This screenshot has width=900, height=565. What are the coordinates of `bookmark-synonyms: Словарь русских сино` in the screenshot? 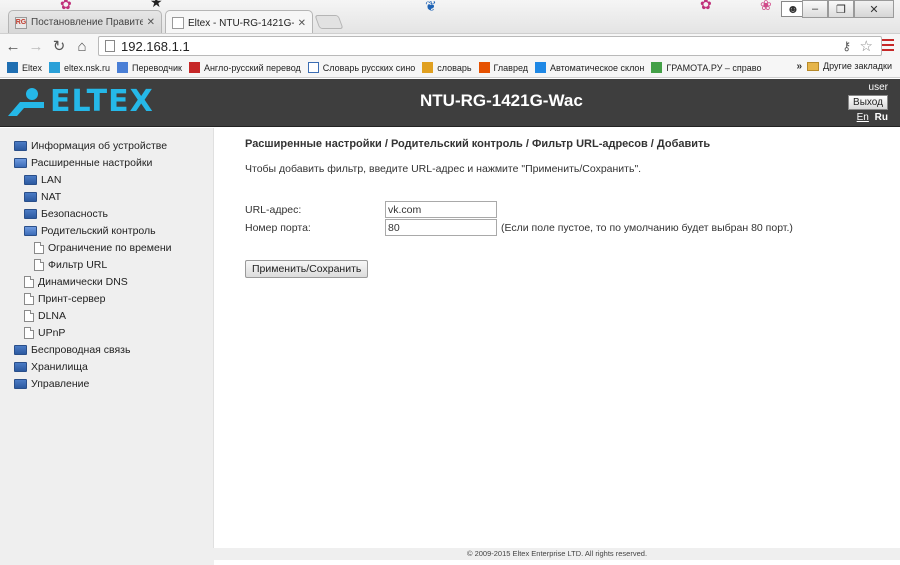 It's located at (361, 67).